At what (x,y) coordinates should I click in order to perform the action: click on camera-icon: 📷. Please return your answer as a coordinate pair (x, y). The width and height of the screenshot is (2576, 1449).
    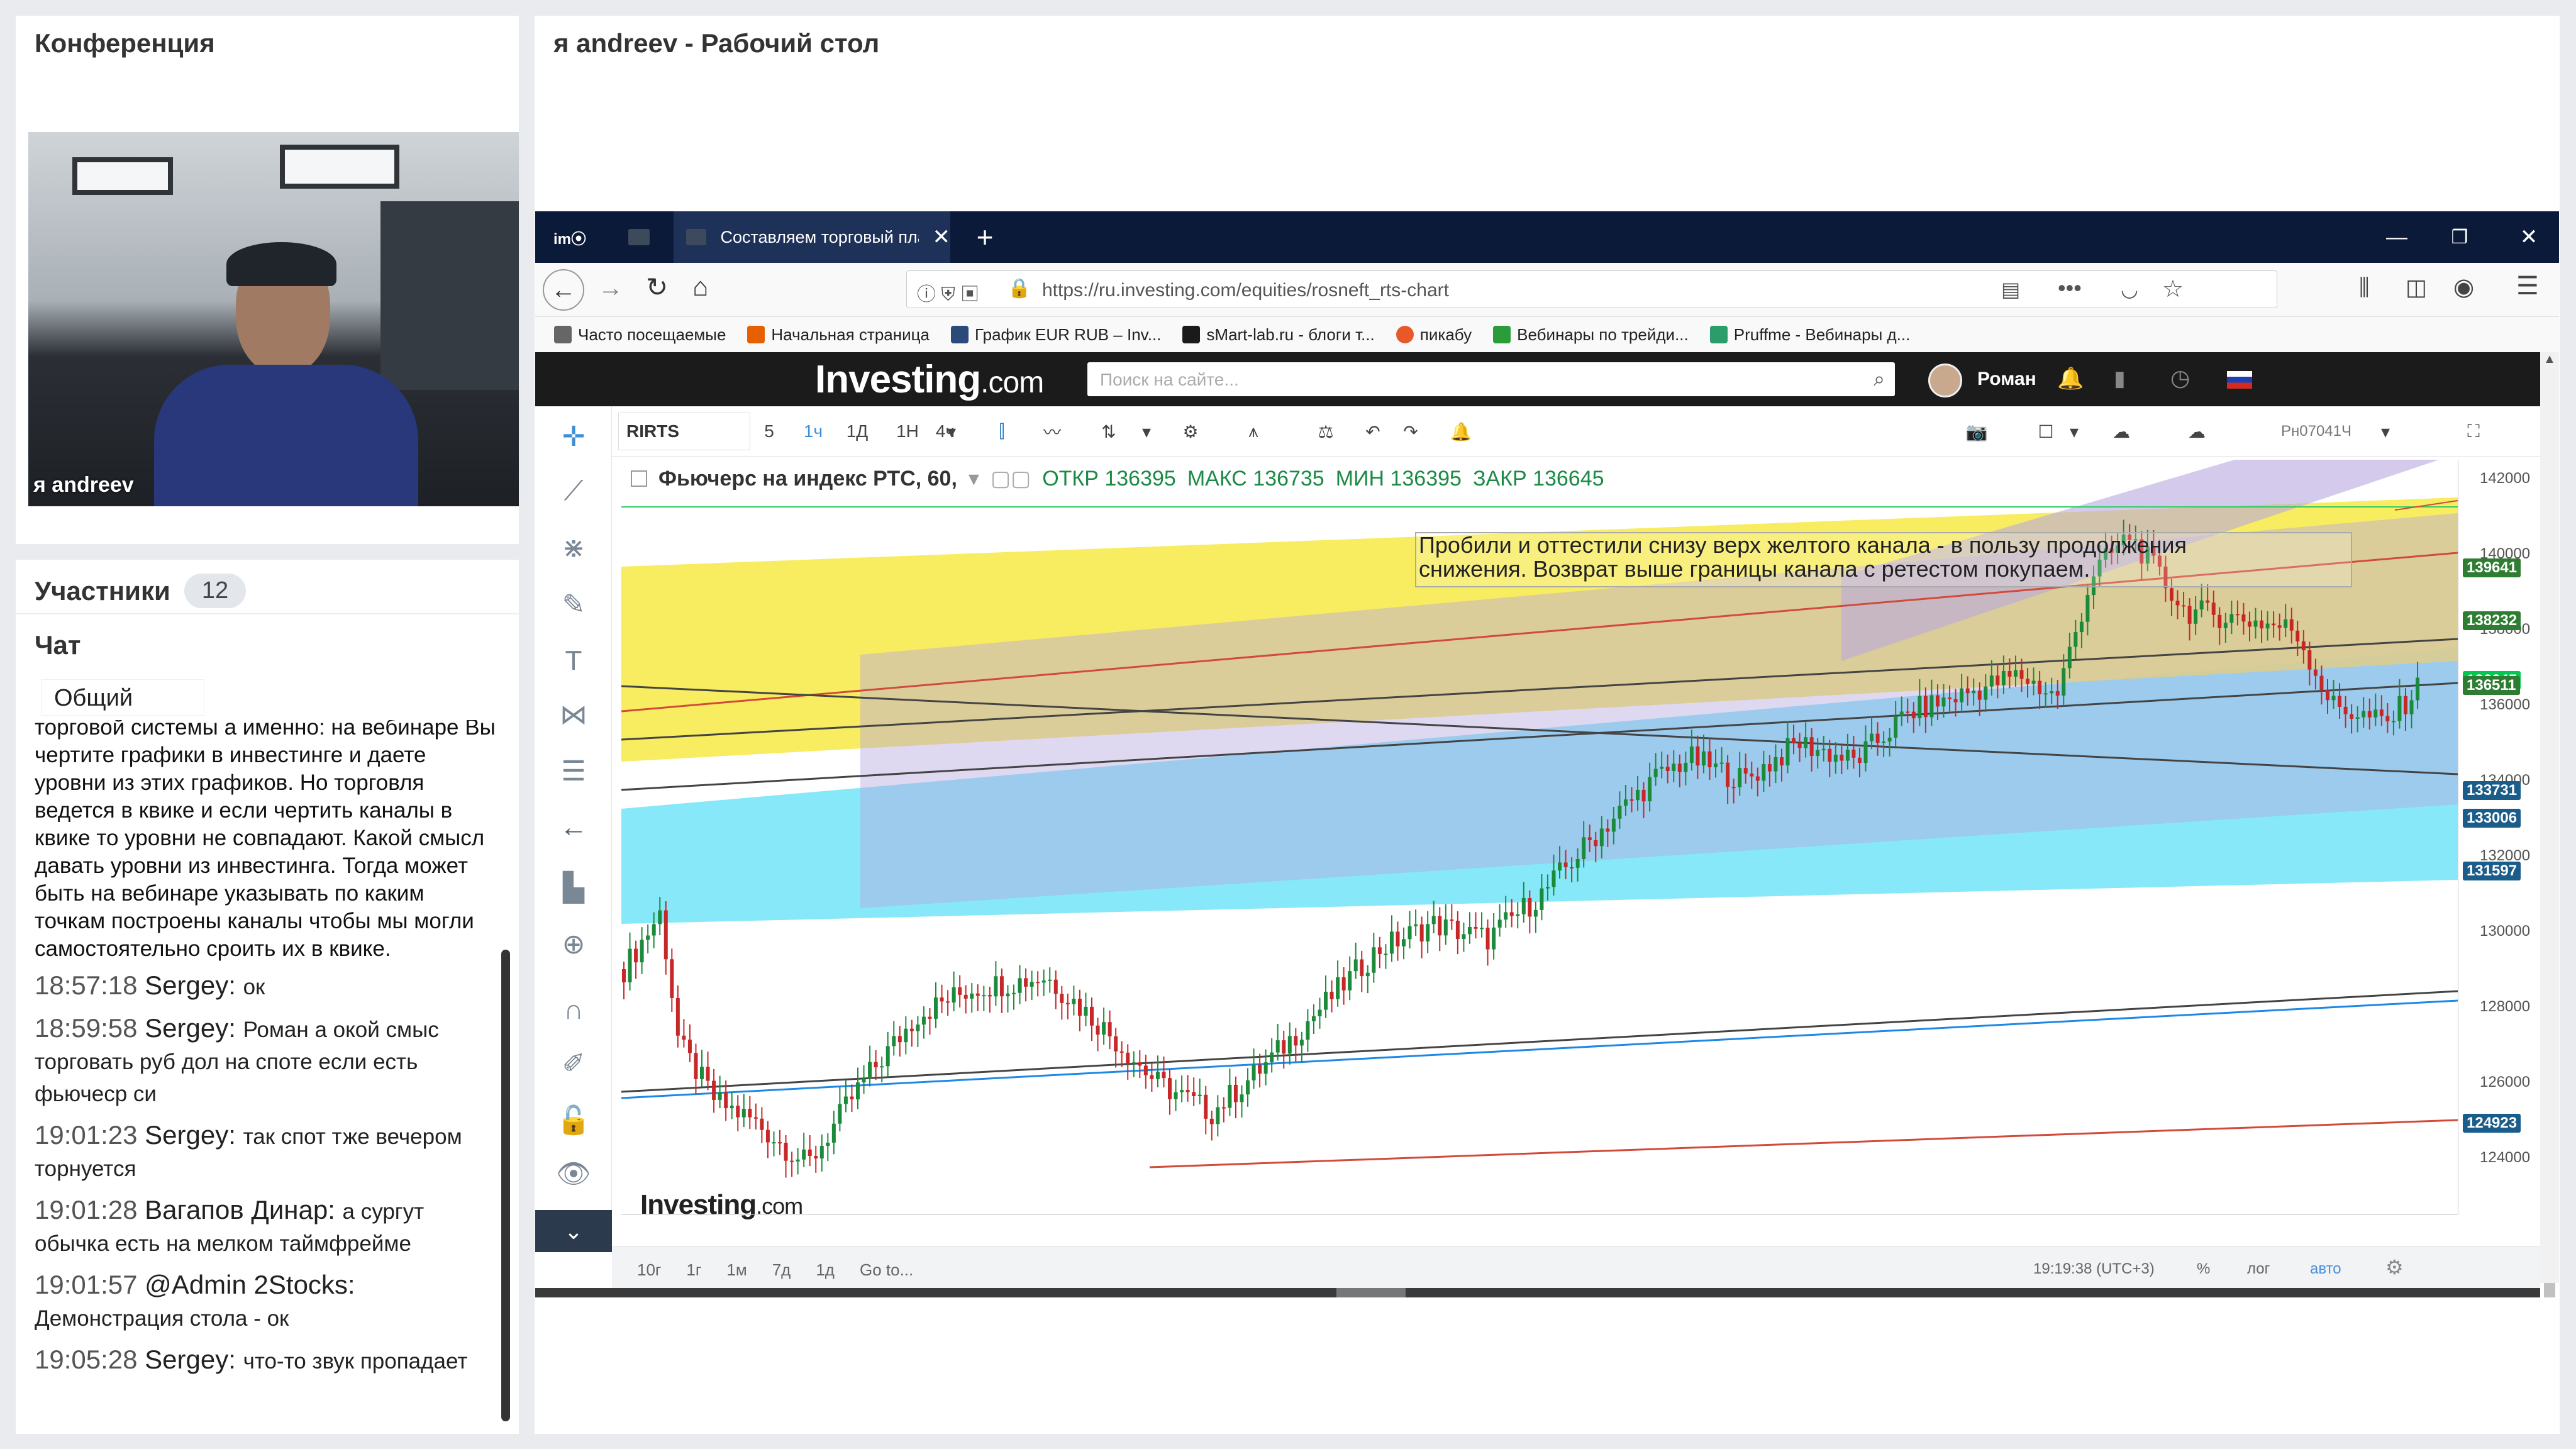
    Looking at the image, I should click on (1976, 431).